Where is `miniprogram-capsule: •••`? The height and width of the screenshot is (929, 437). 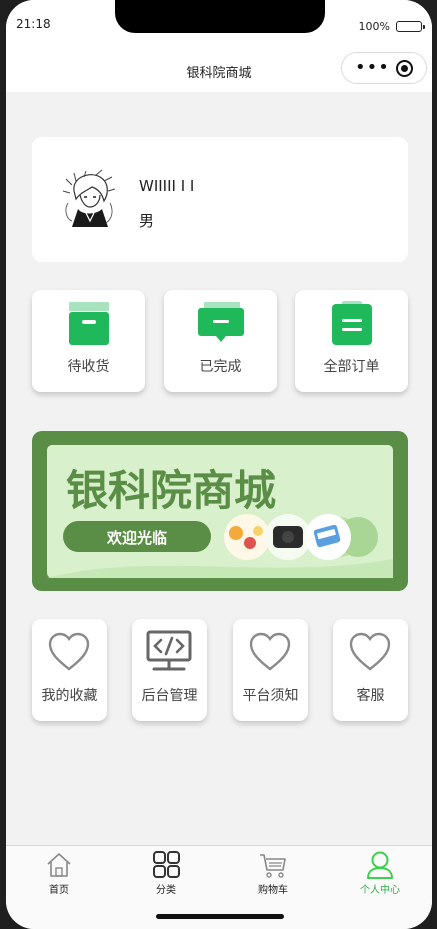
miniprogram-capsule: ••• is located at coordinates (384, 68).